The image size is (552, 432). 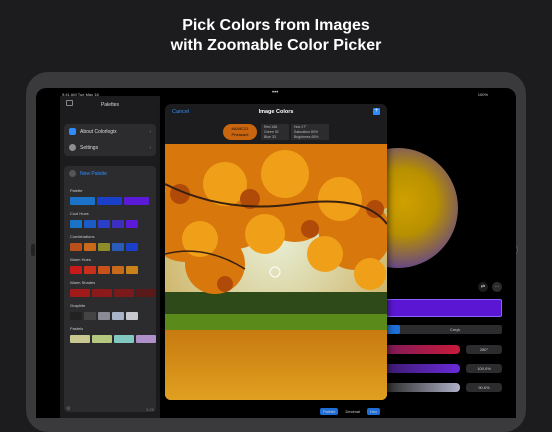 What do you see at coordinates (89, 148) in the screenshot?
I see `sidebar-item-label: Settings` at bounding box center [89, 148].